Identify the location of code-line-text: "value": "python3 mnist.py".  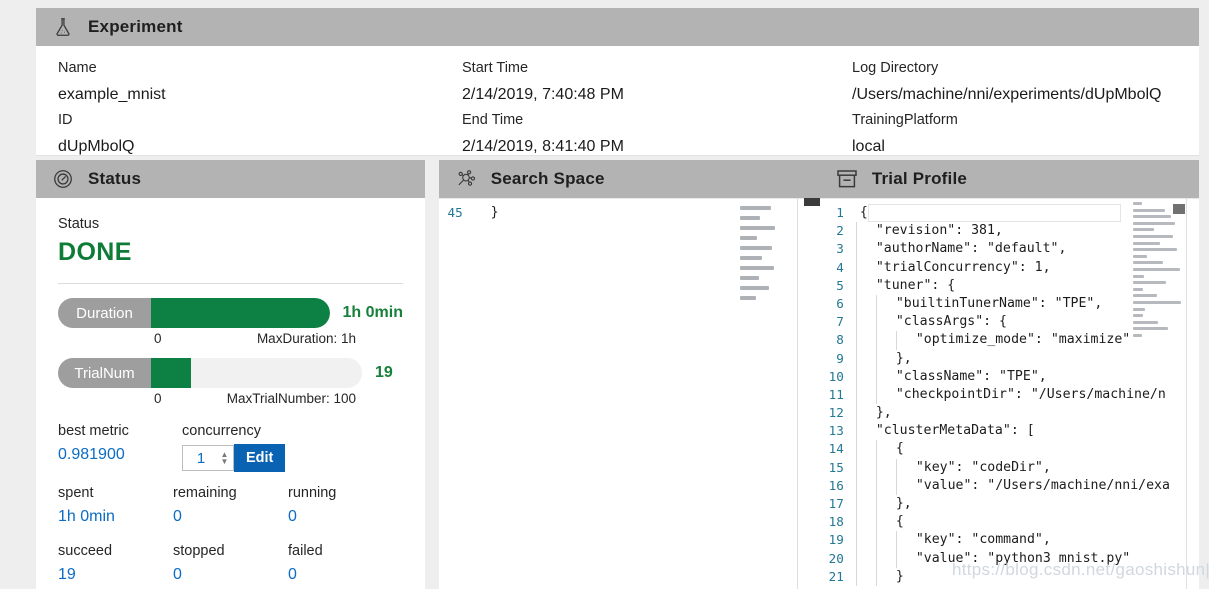
(992, 558).